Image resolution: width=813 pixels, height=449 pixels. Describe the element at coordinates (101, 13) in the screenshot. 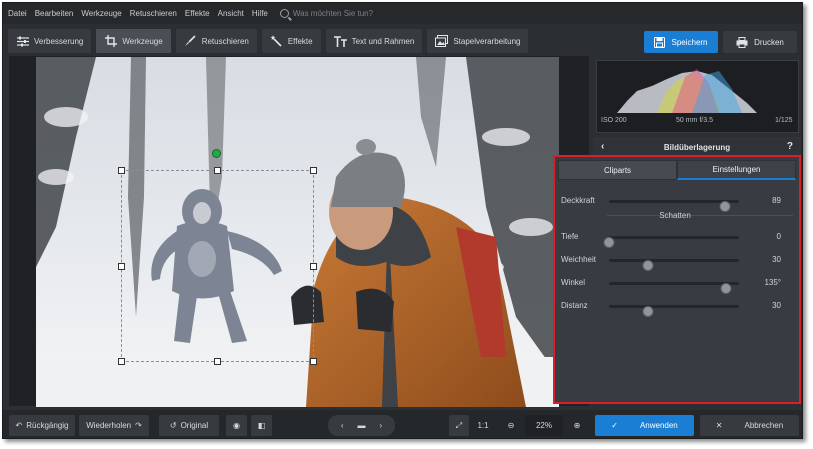

I see `menu-werkzeuge: Werkzeuge` at that location.